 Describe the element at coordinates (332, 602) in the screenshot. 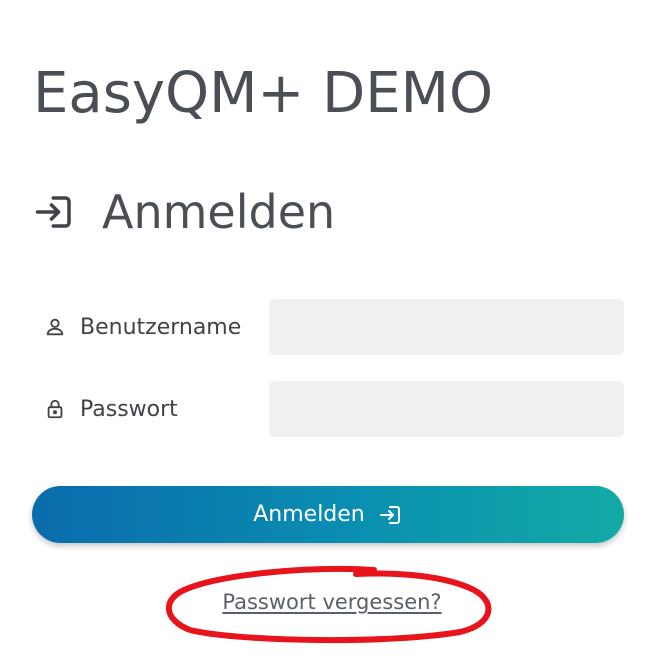

I see `forgot-password-link: Passwort vergessen?` at that location.